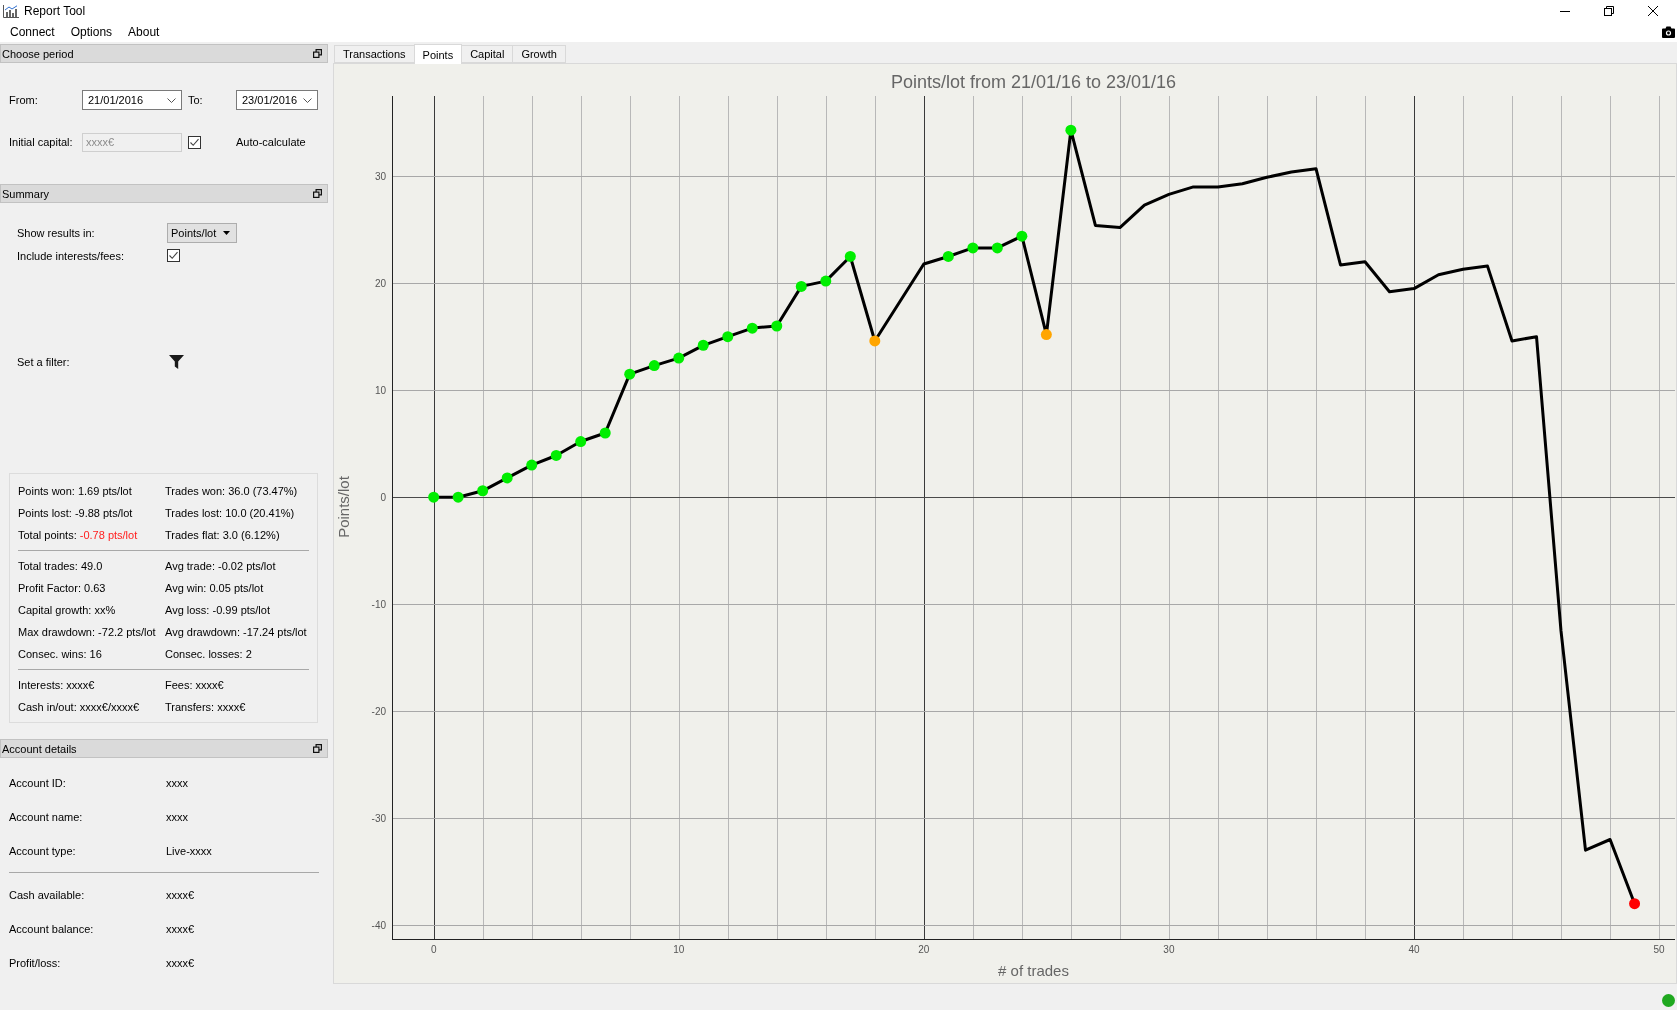  Describe the element at coordinates (190, 566) in the screenshot. I see `stat-label: Avg trade:` at that location.